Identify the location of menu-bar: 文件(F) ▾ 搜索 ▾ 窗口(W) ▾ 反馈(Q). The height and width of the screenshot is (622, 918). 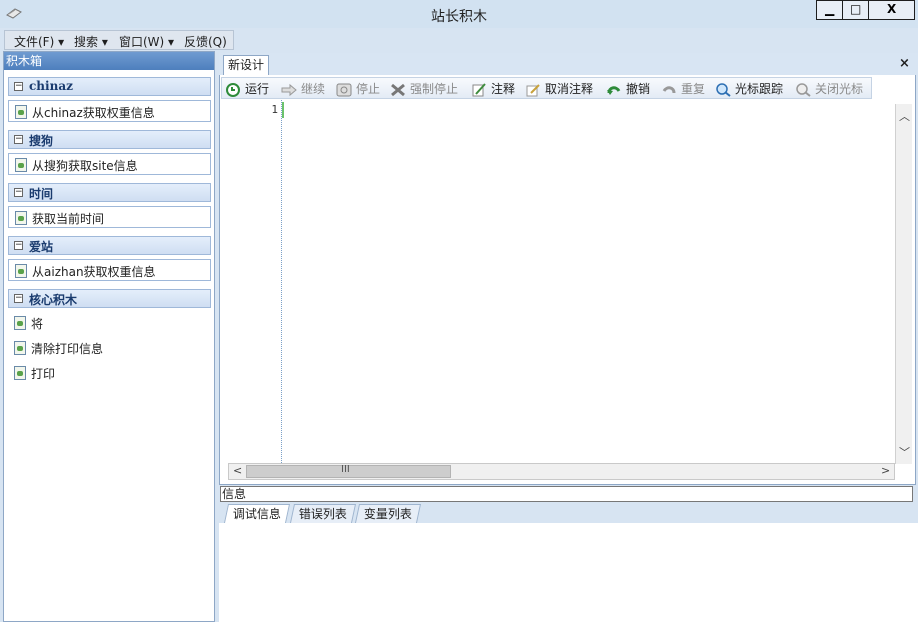
(119, 40).